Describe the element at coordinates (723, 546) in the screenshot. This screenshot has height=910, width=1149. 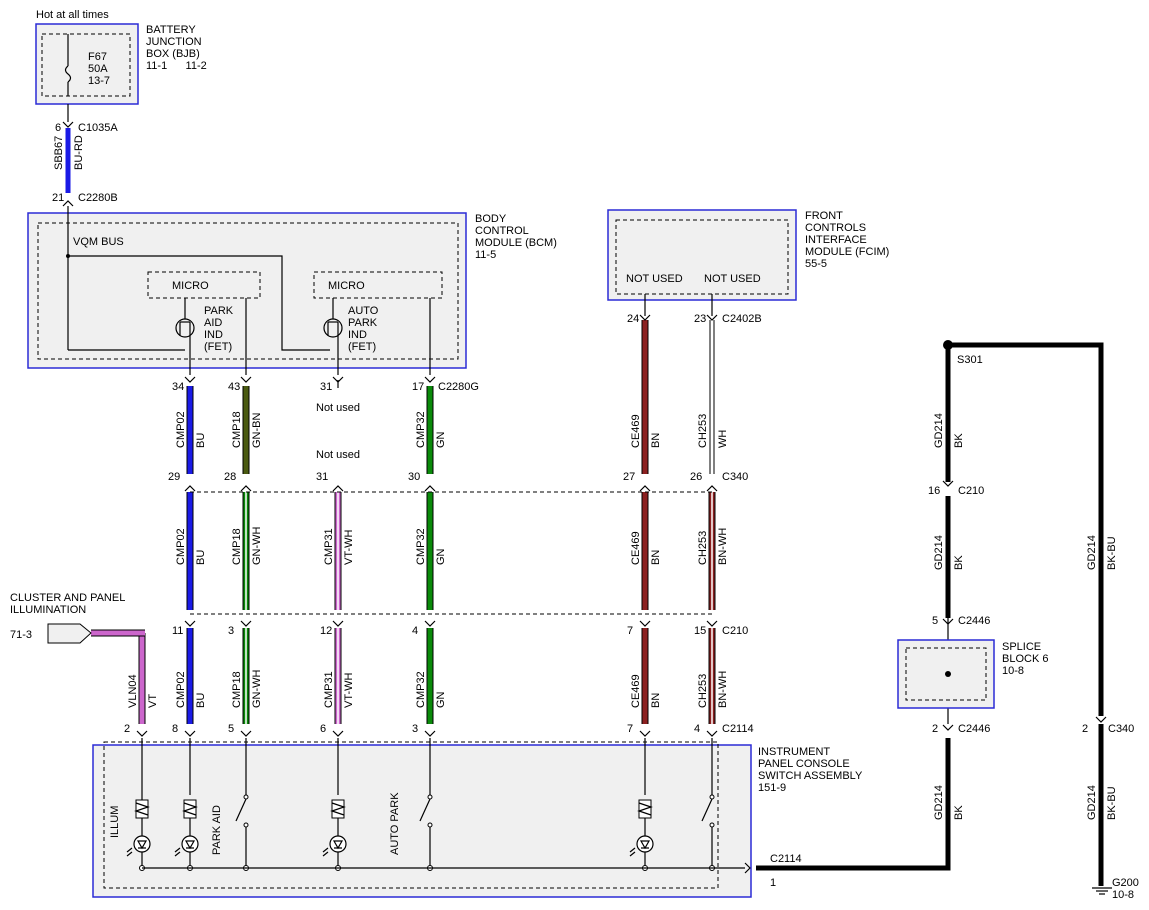
I see `mid-color-label: BN-WH` at that location.